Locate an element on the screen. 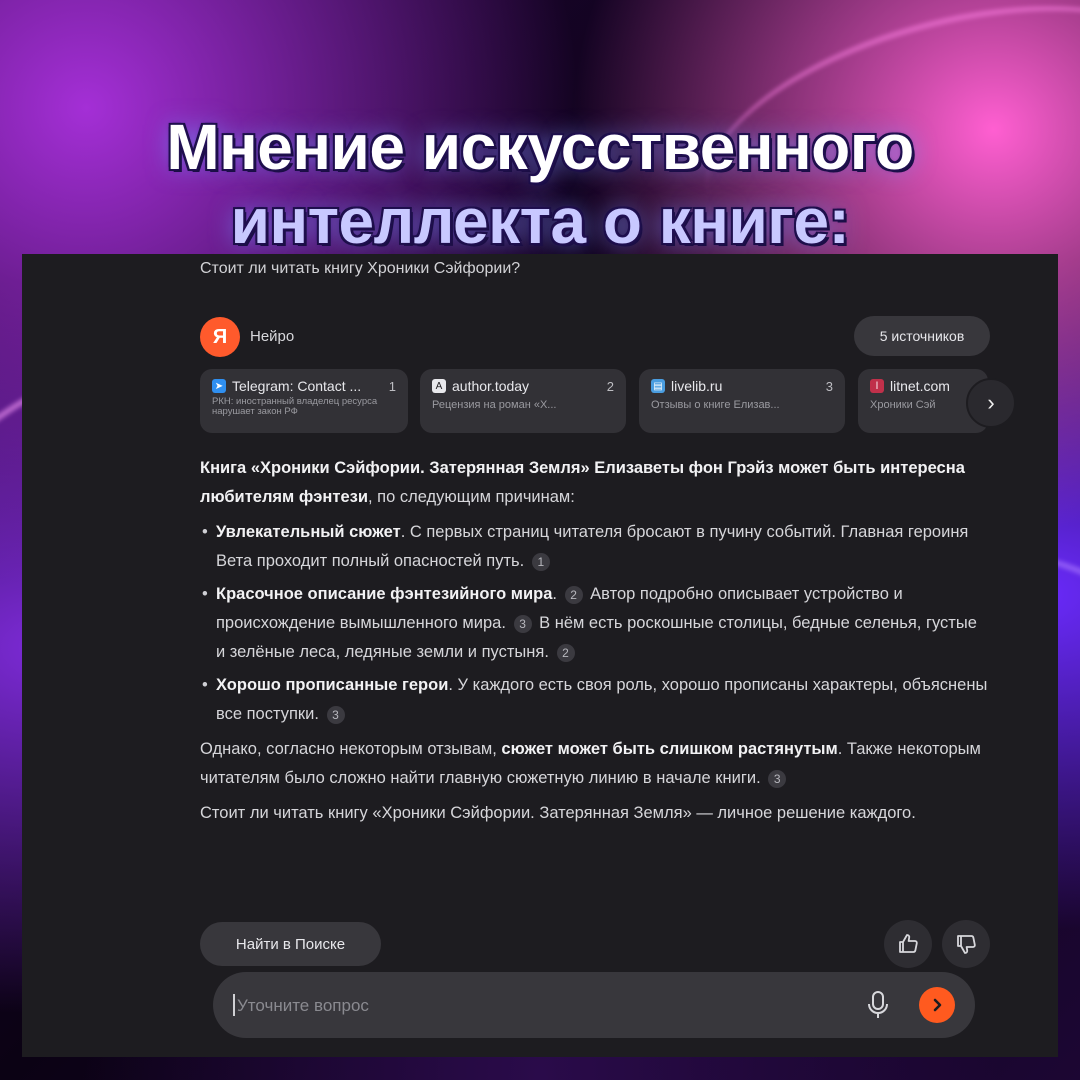  source-number: 1 is located at coordinates (392, 386).